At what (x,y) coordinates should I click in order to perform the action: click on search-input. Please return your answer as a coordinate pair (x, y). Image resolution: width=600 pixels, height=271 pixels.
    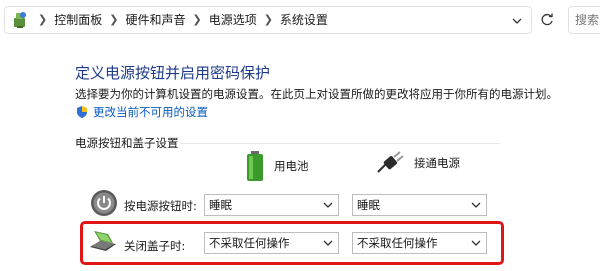
    Looking at the image, I should click on (584, 20).